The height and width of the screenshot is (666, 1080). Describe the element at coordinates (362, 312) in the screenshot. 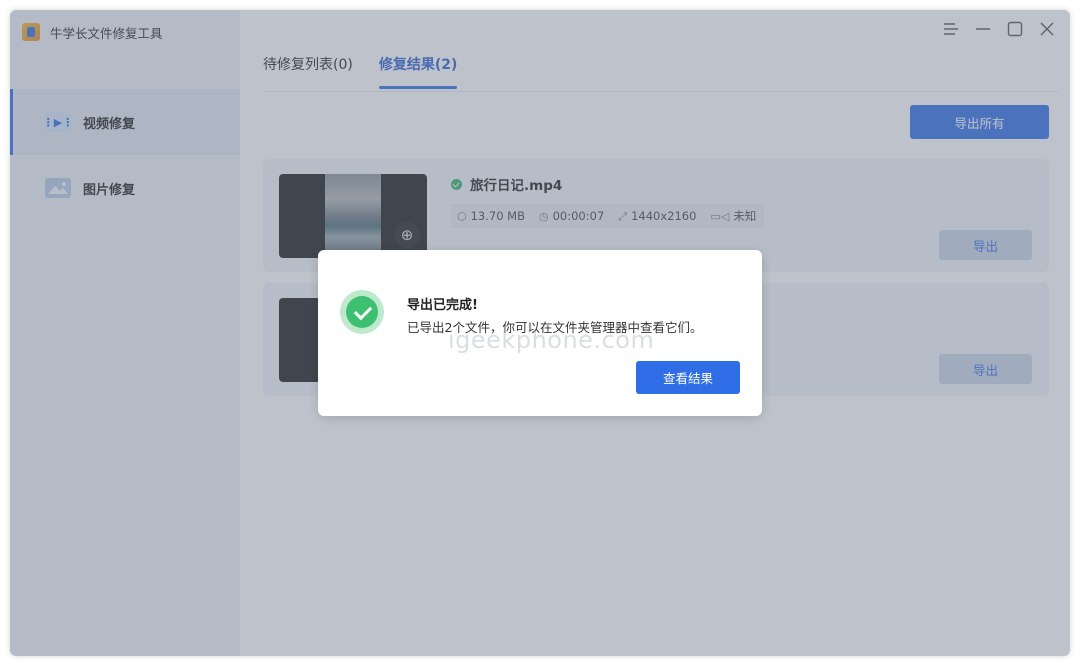

I see `success-check-icon` at that location.